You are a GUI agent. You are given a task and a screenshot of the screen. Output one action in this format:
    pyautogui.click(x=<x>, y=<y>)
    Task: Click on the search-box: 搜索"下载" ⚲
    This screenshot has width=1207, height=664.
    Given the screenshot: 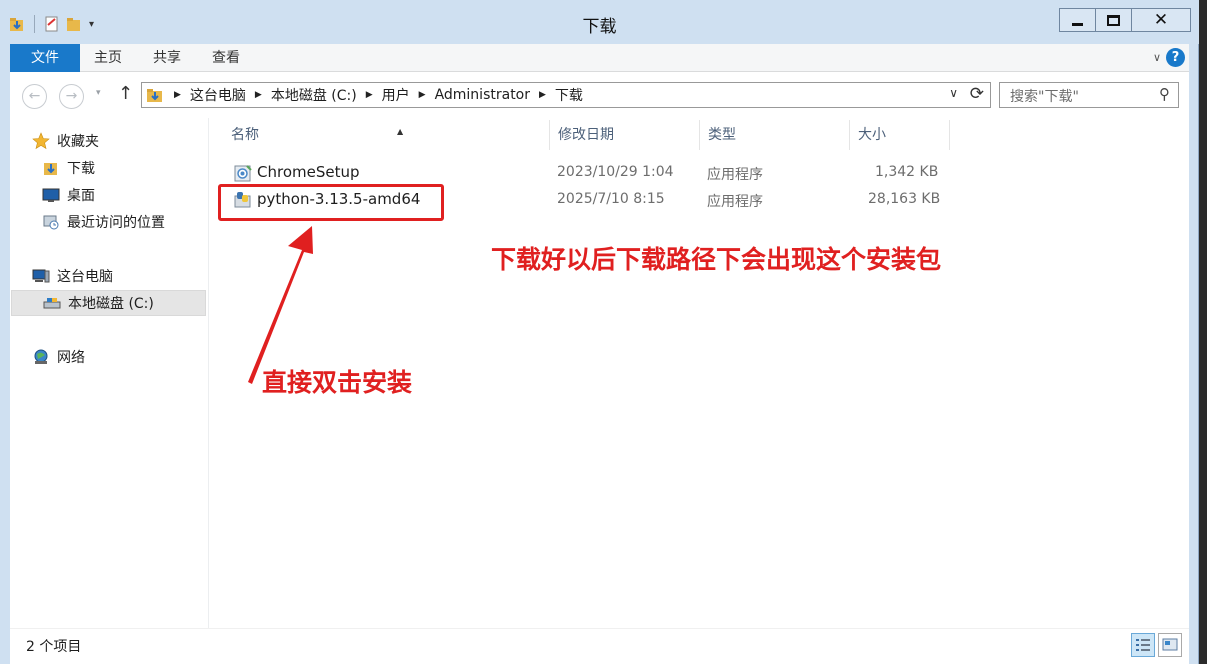 What is the action you would take?
    pyautogui.click(x=1089, y=95)
    